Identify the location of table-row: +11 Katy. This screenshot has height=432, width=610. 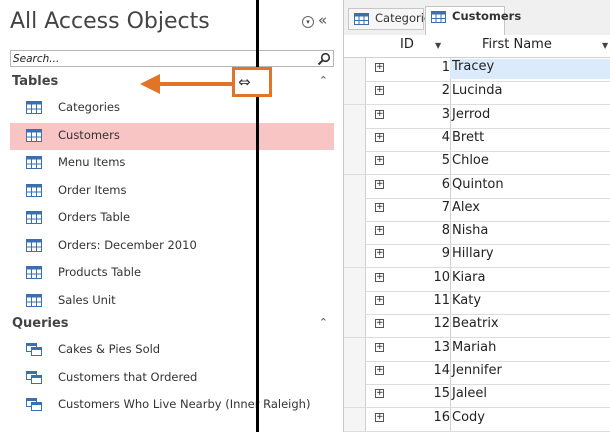
(477, 303).